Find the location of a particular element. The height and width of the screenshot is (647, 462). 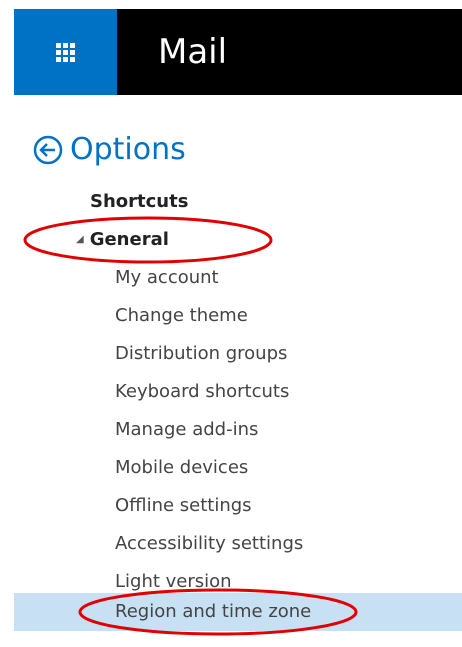

nav-item-mobile-devices: Mobile devices is located at coordinates (181, 468).